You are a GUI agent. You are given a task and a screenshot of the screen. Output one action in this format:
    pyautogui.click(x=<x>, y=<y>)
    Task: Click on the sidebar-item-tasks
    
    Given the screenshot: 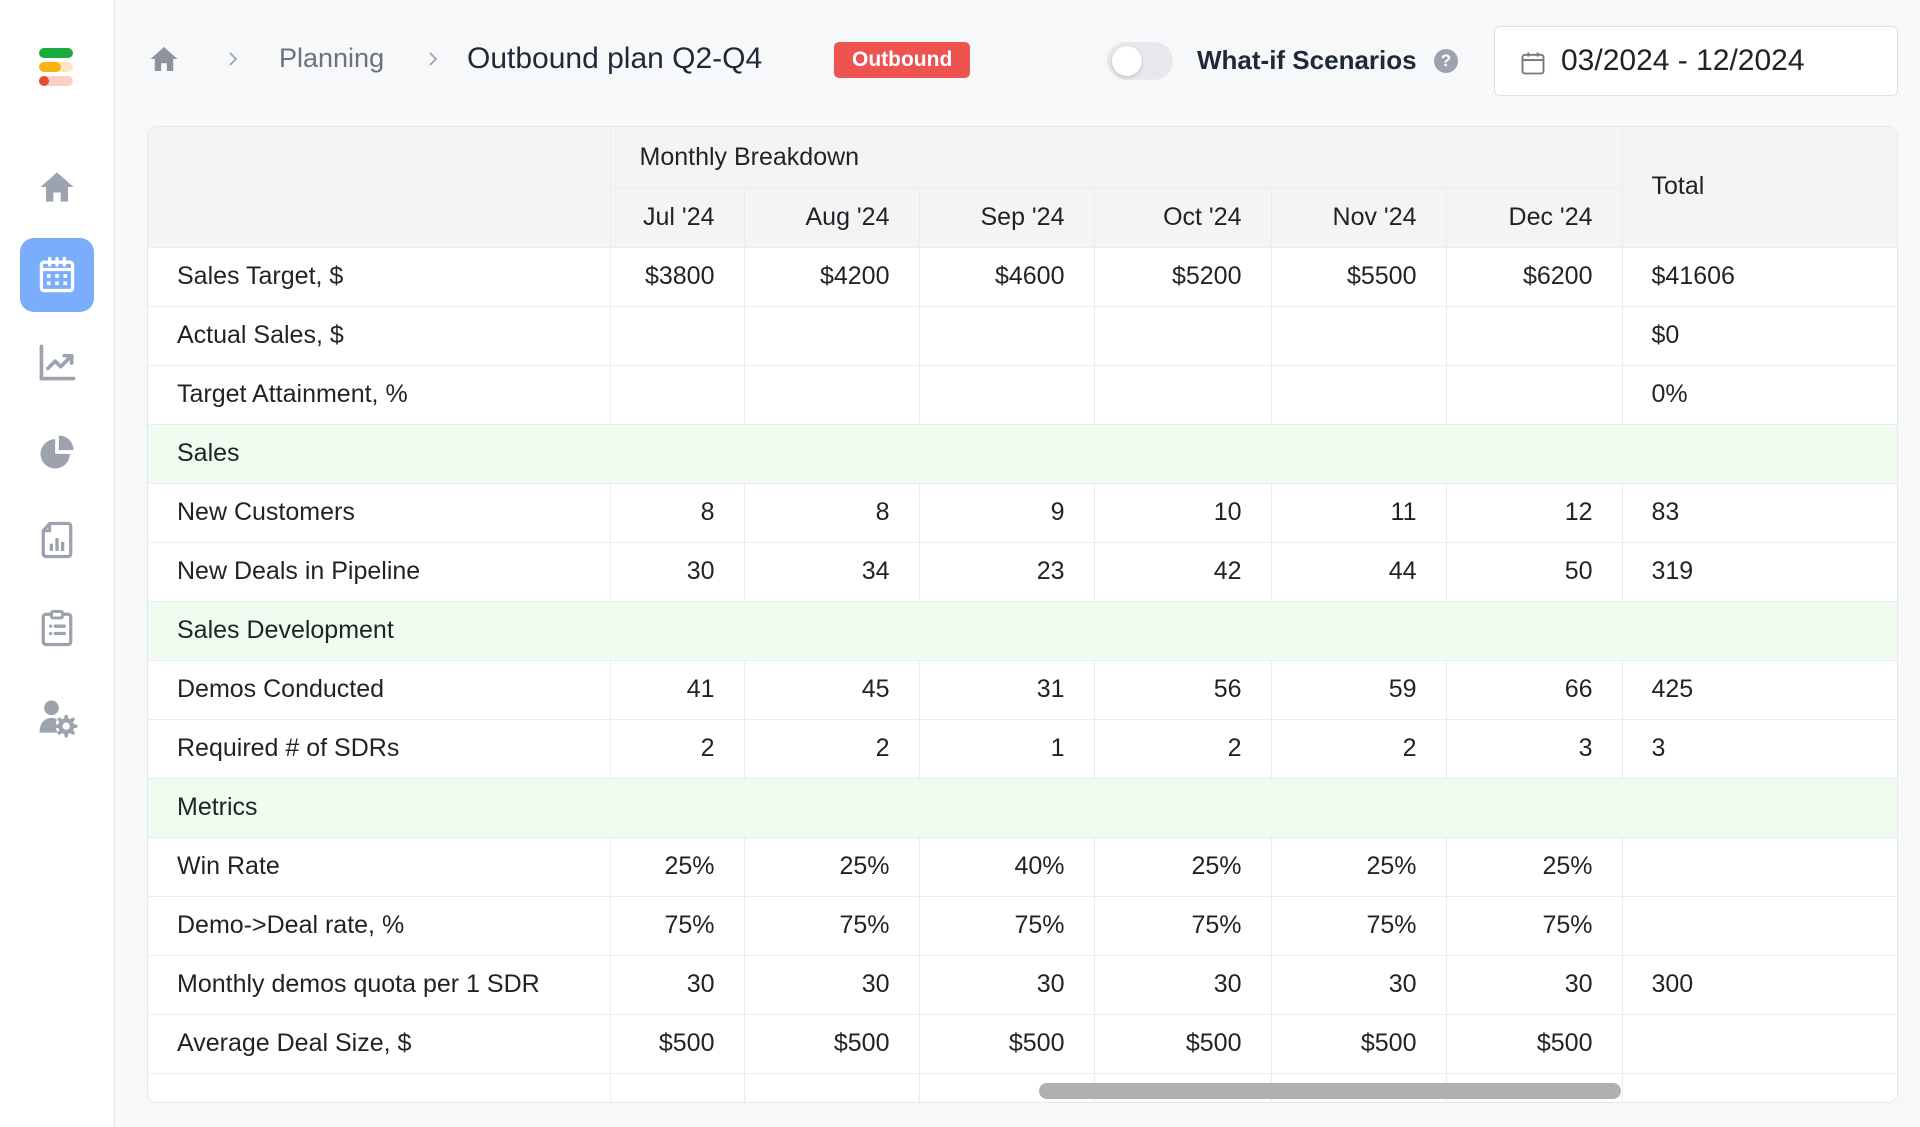 What is the action you would take?
    pyautogui.click(x=57, y=628)
    